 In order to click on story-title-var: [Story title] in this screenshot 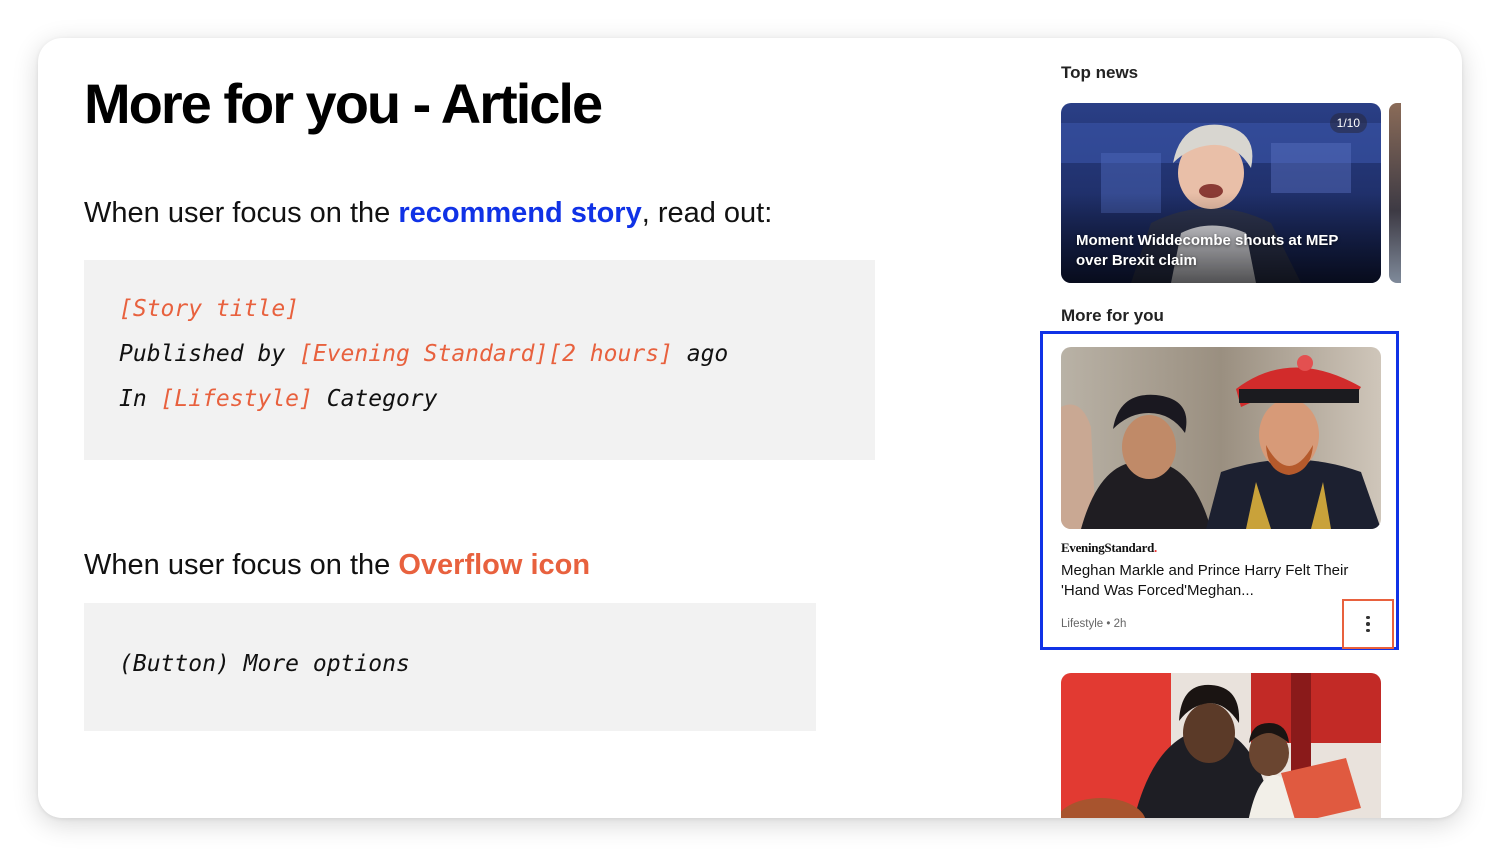, I will do `click(209, 309)`.